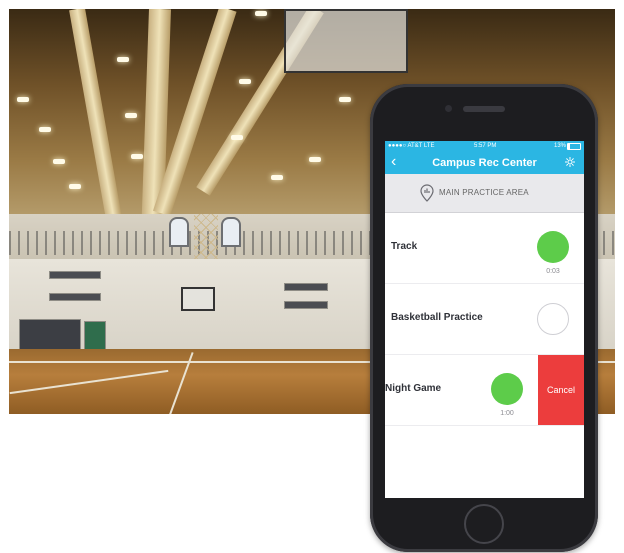 This screenshot has height=553, width=624. What do you see at coordinates (198, 299) in the screenshot?
I see `backboard-far` at bounding box center [198, 299].